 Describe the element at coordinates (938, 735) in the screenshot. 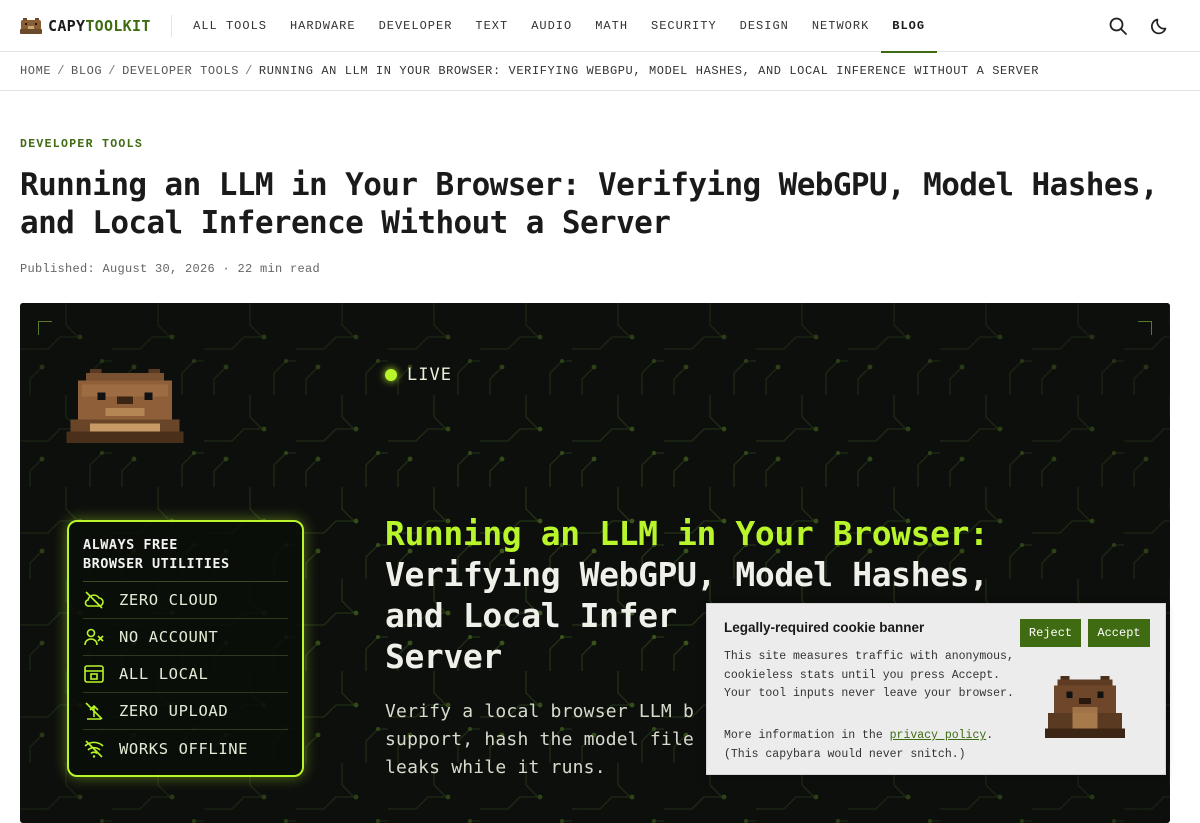

I see `privacy-policy-link: privacy policy` at that location.